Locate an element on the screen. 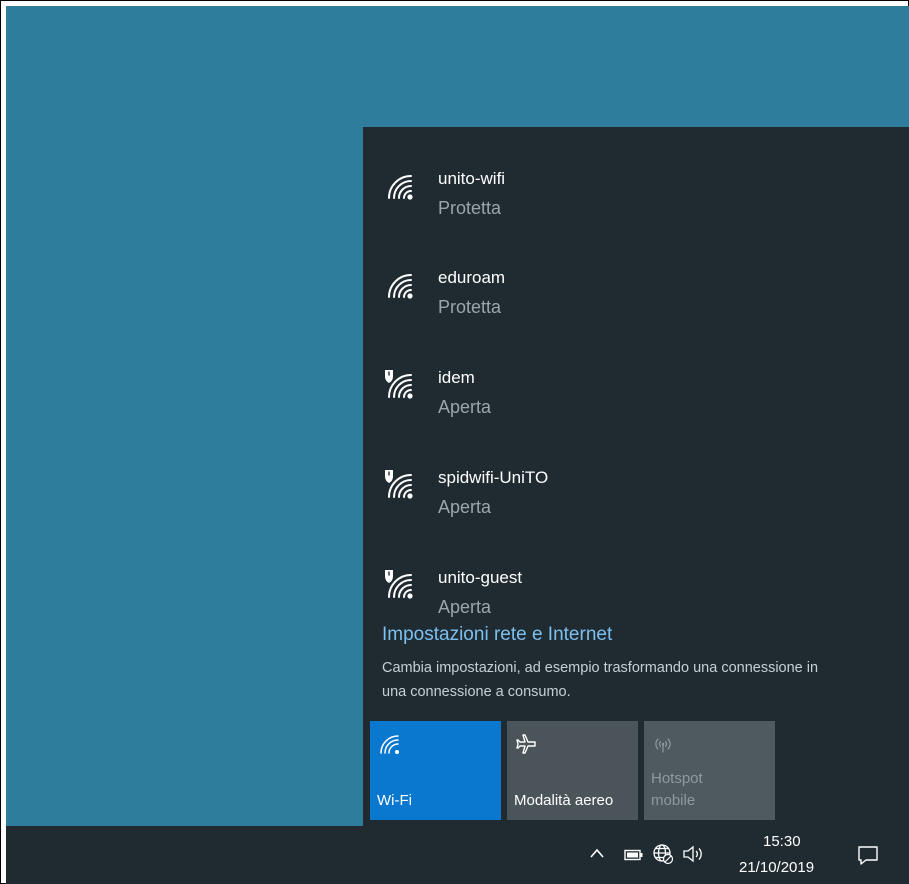 Image resolution: width=909 pixels, height=884 pixels. wifi-label: Wi-Fi is located at coordinates (394, 800).